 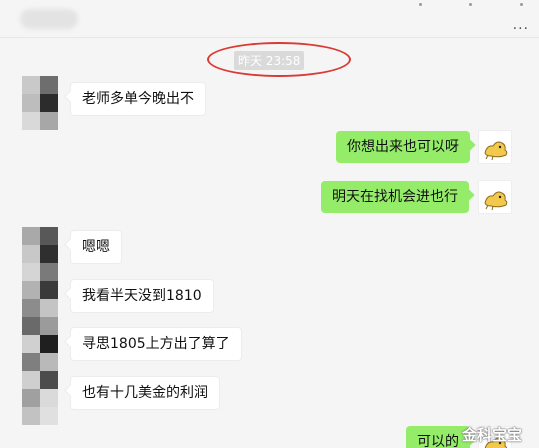 I want to click on watermark: 金科宝宝, so click(x=492, y=435).